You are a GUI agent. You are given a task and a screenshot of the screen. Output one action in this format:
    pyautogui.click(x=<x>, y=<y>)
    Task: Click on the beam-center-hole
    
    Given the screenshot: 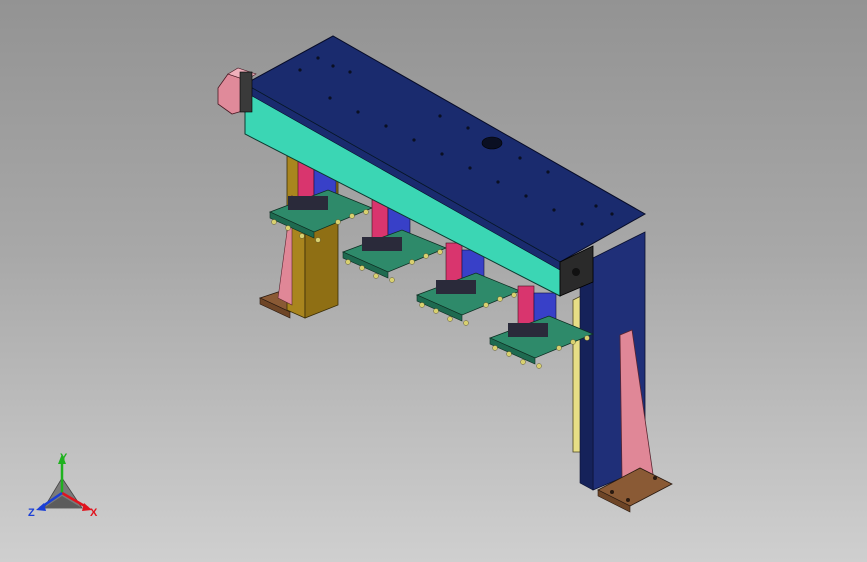 What is the action you would take?
    pyautogui.click(x=492, y=143)
    